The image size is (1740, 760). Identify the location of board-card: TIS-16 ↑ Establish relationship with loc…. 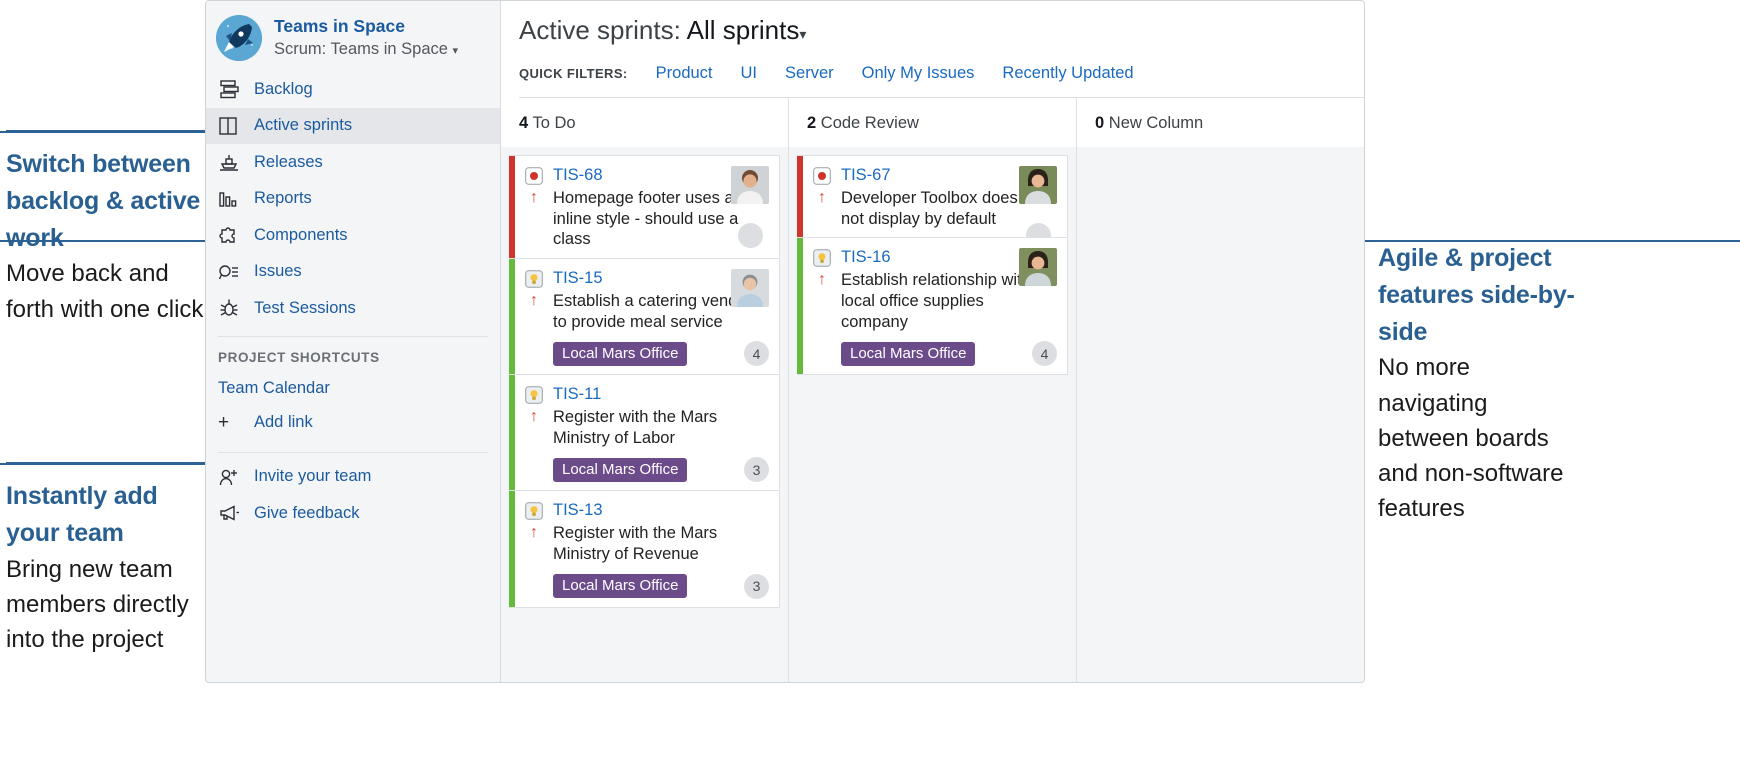
(932, 306).